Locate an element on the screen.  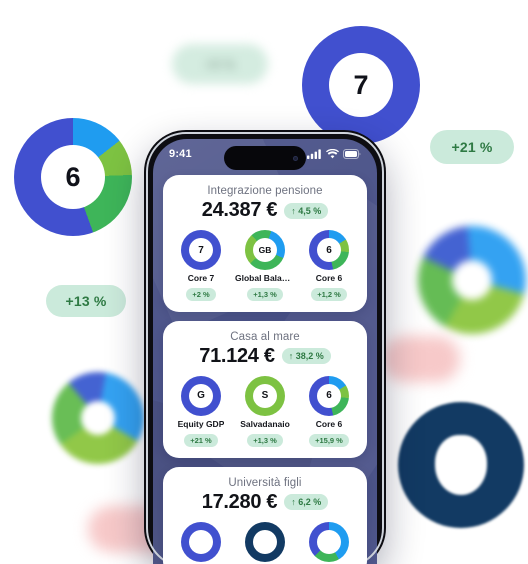
fund-donut-chart: 7 is located at coordinates (201, 250).